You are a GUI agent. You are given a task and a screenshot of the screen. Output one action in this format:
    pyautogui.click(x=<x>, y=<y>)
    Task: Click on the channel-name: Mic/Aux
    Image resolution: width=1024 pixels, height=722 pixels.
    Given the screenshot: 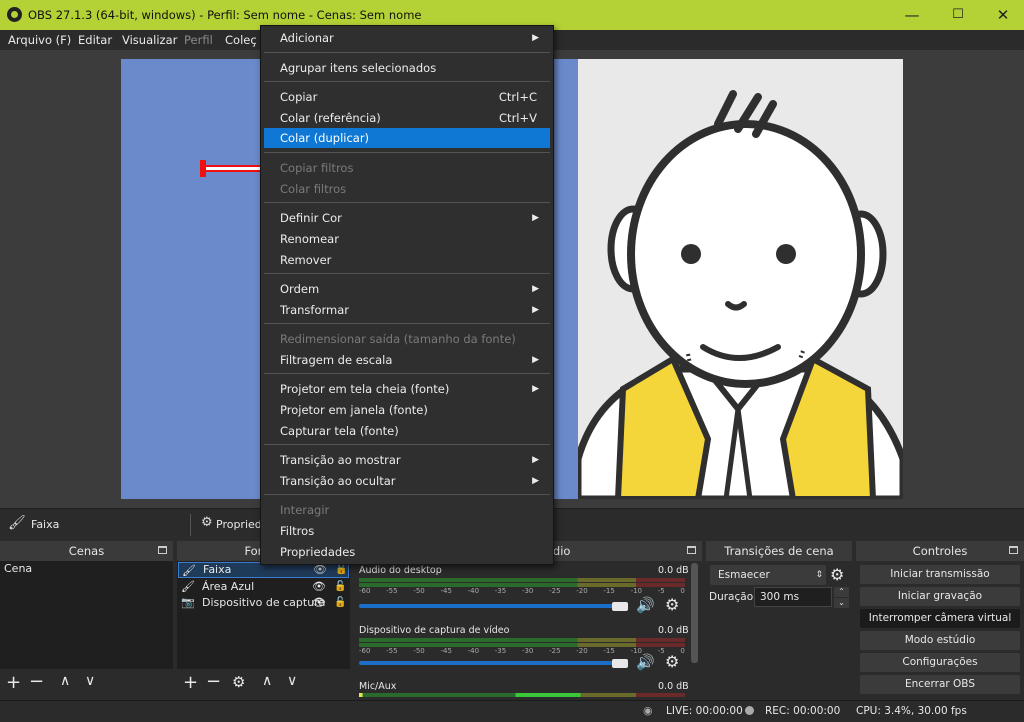 What is the action you would take?
    pyautogui.click(x=378, y=686)
    